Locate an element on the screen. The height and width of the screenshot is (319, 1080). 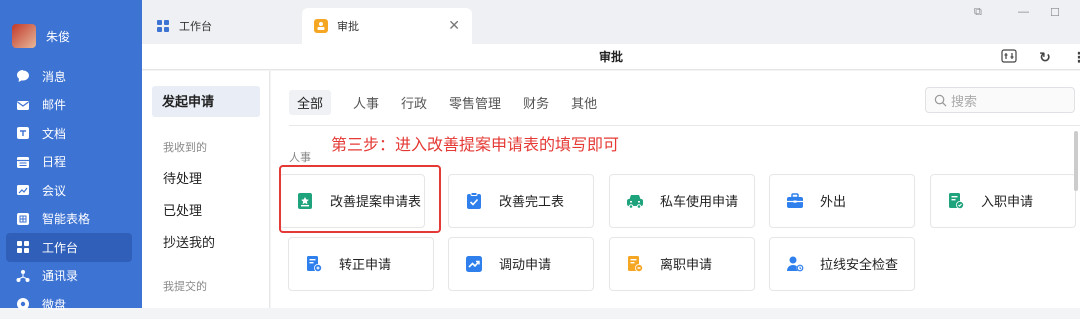
drive-icon is located at coordinates (23, 304).